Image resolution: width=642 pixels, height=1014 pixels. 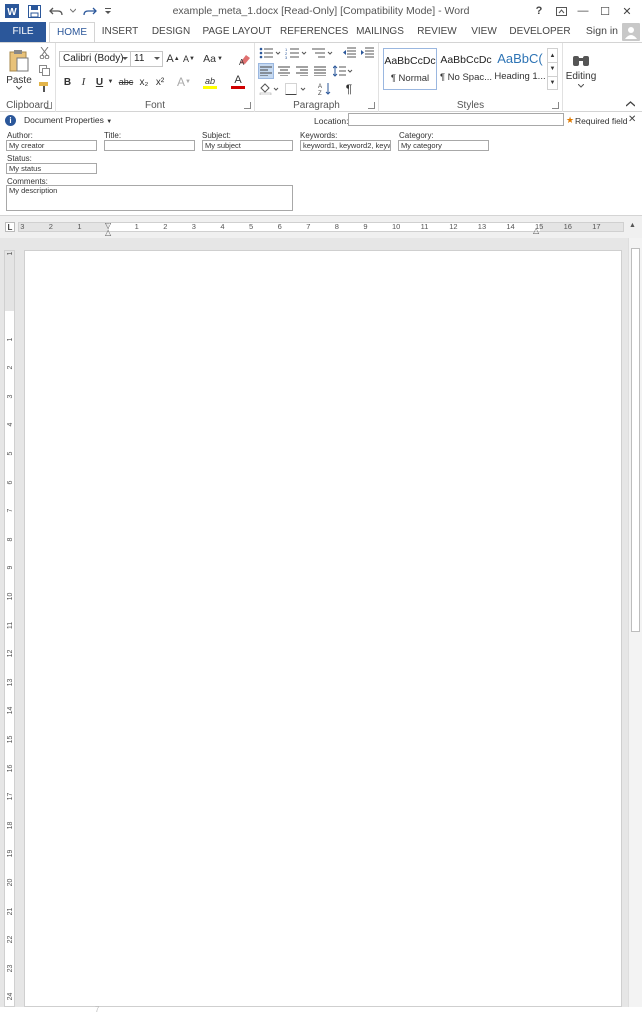 What do you see at coordinates (540, 32) in the screenshot?
I see `tab-developer: DEVELOPER` at bounding box center [540, 32].